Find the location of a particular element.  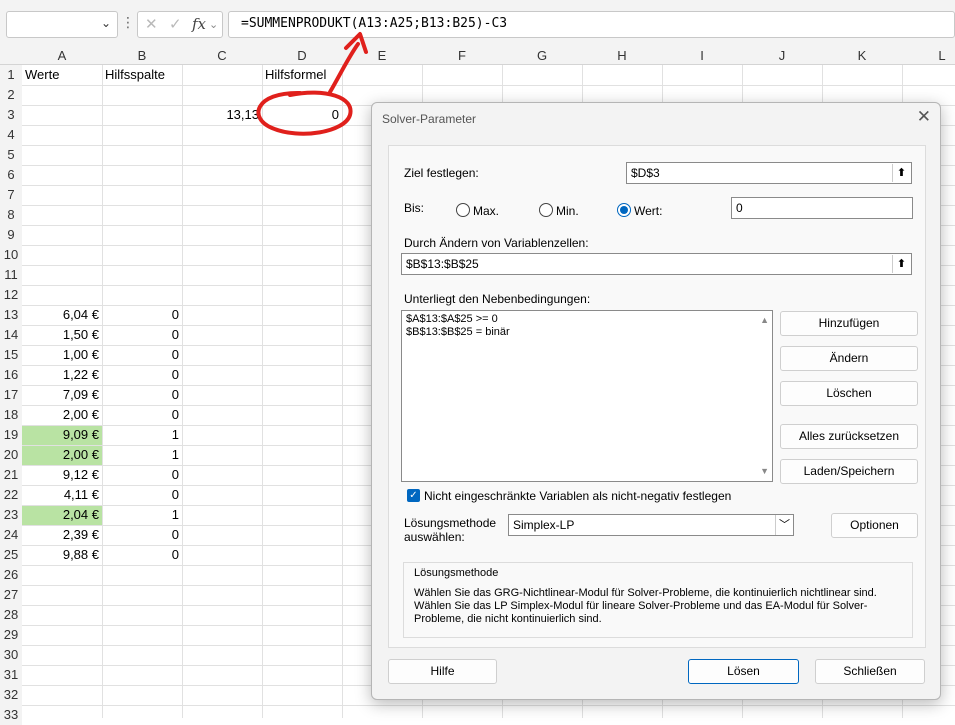

row-header: 5 is located at coordinates (11, 155).